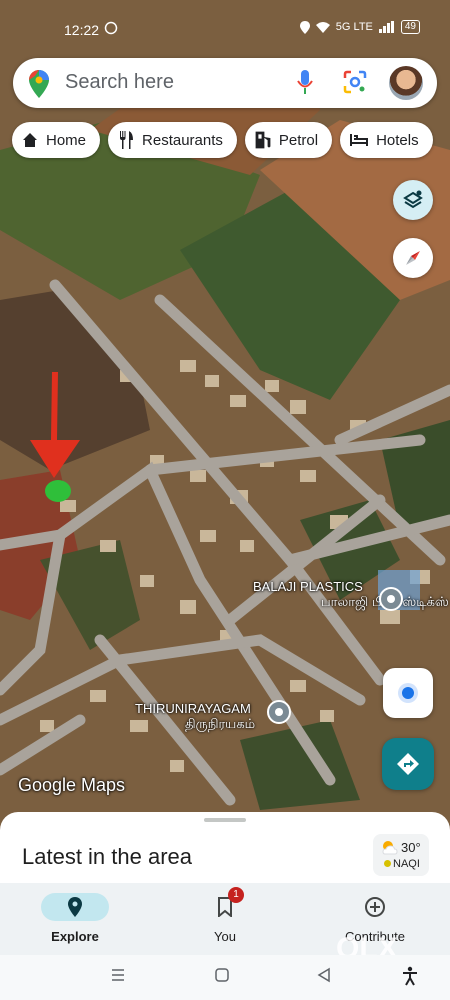  I want to click on aqi-label: NAQI, so click(406, 864).